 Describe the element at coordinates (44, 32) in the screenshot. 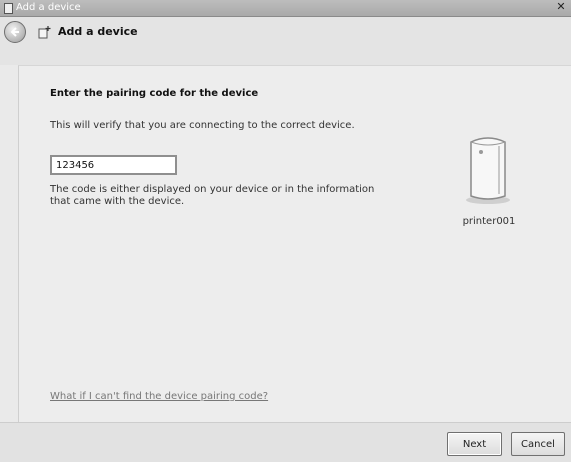

I see `add-device-icon` at that location.